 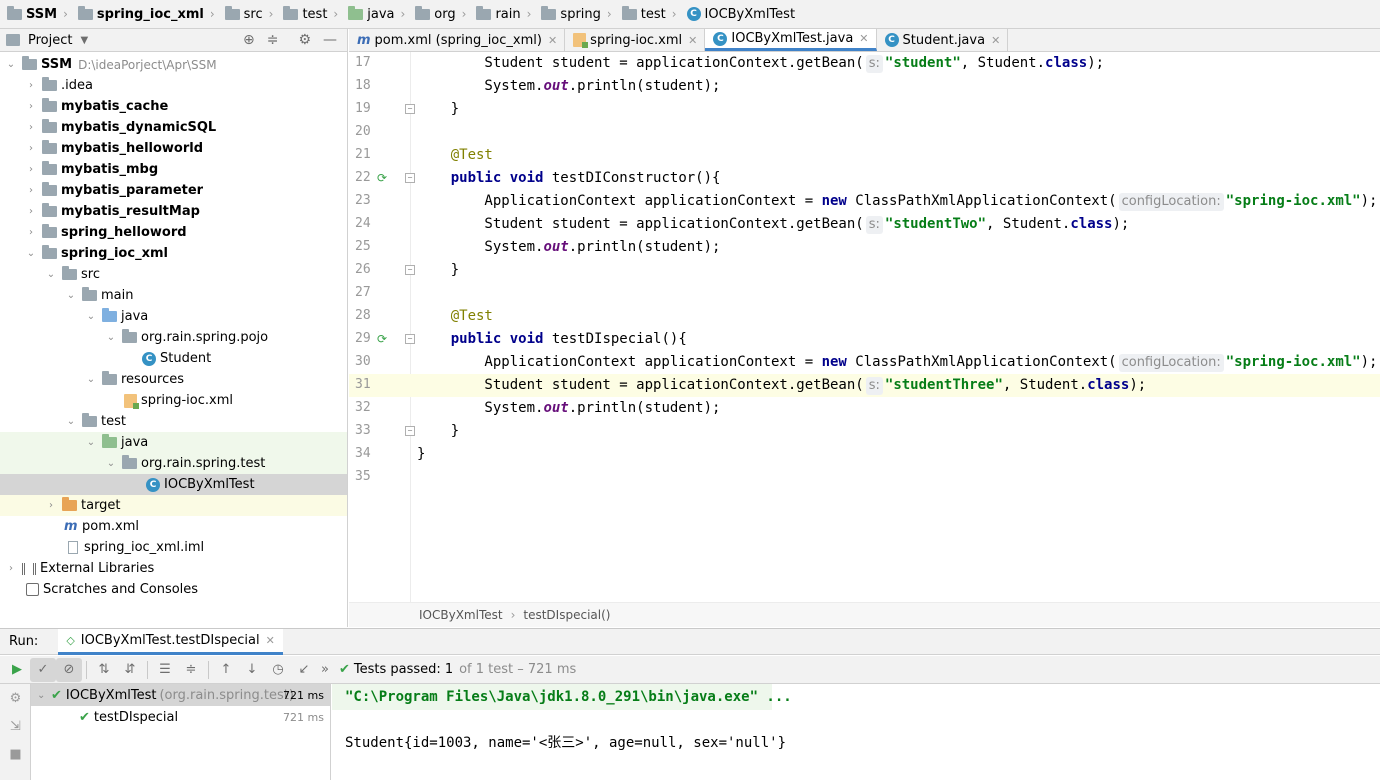 What do you see at coordinates (130, 670) in the screenshot?
I see `sort-duration-icon: ⇵` at bounding box center [130, 670].